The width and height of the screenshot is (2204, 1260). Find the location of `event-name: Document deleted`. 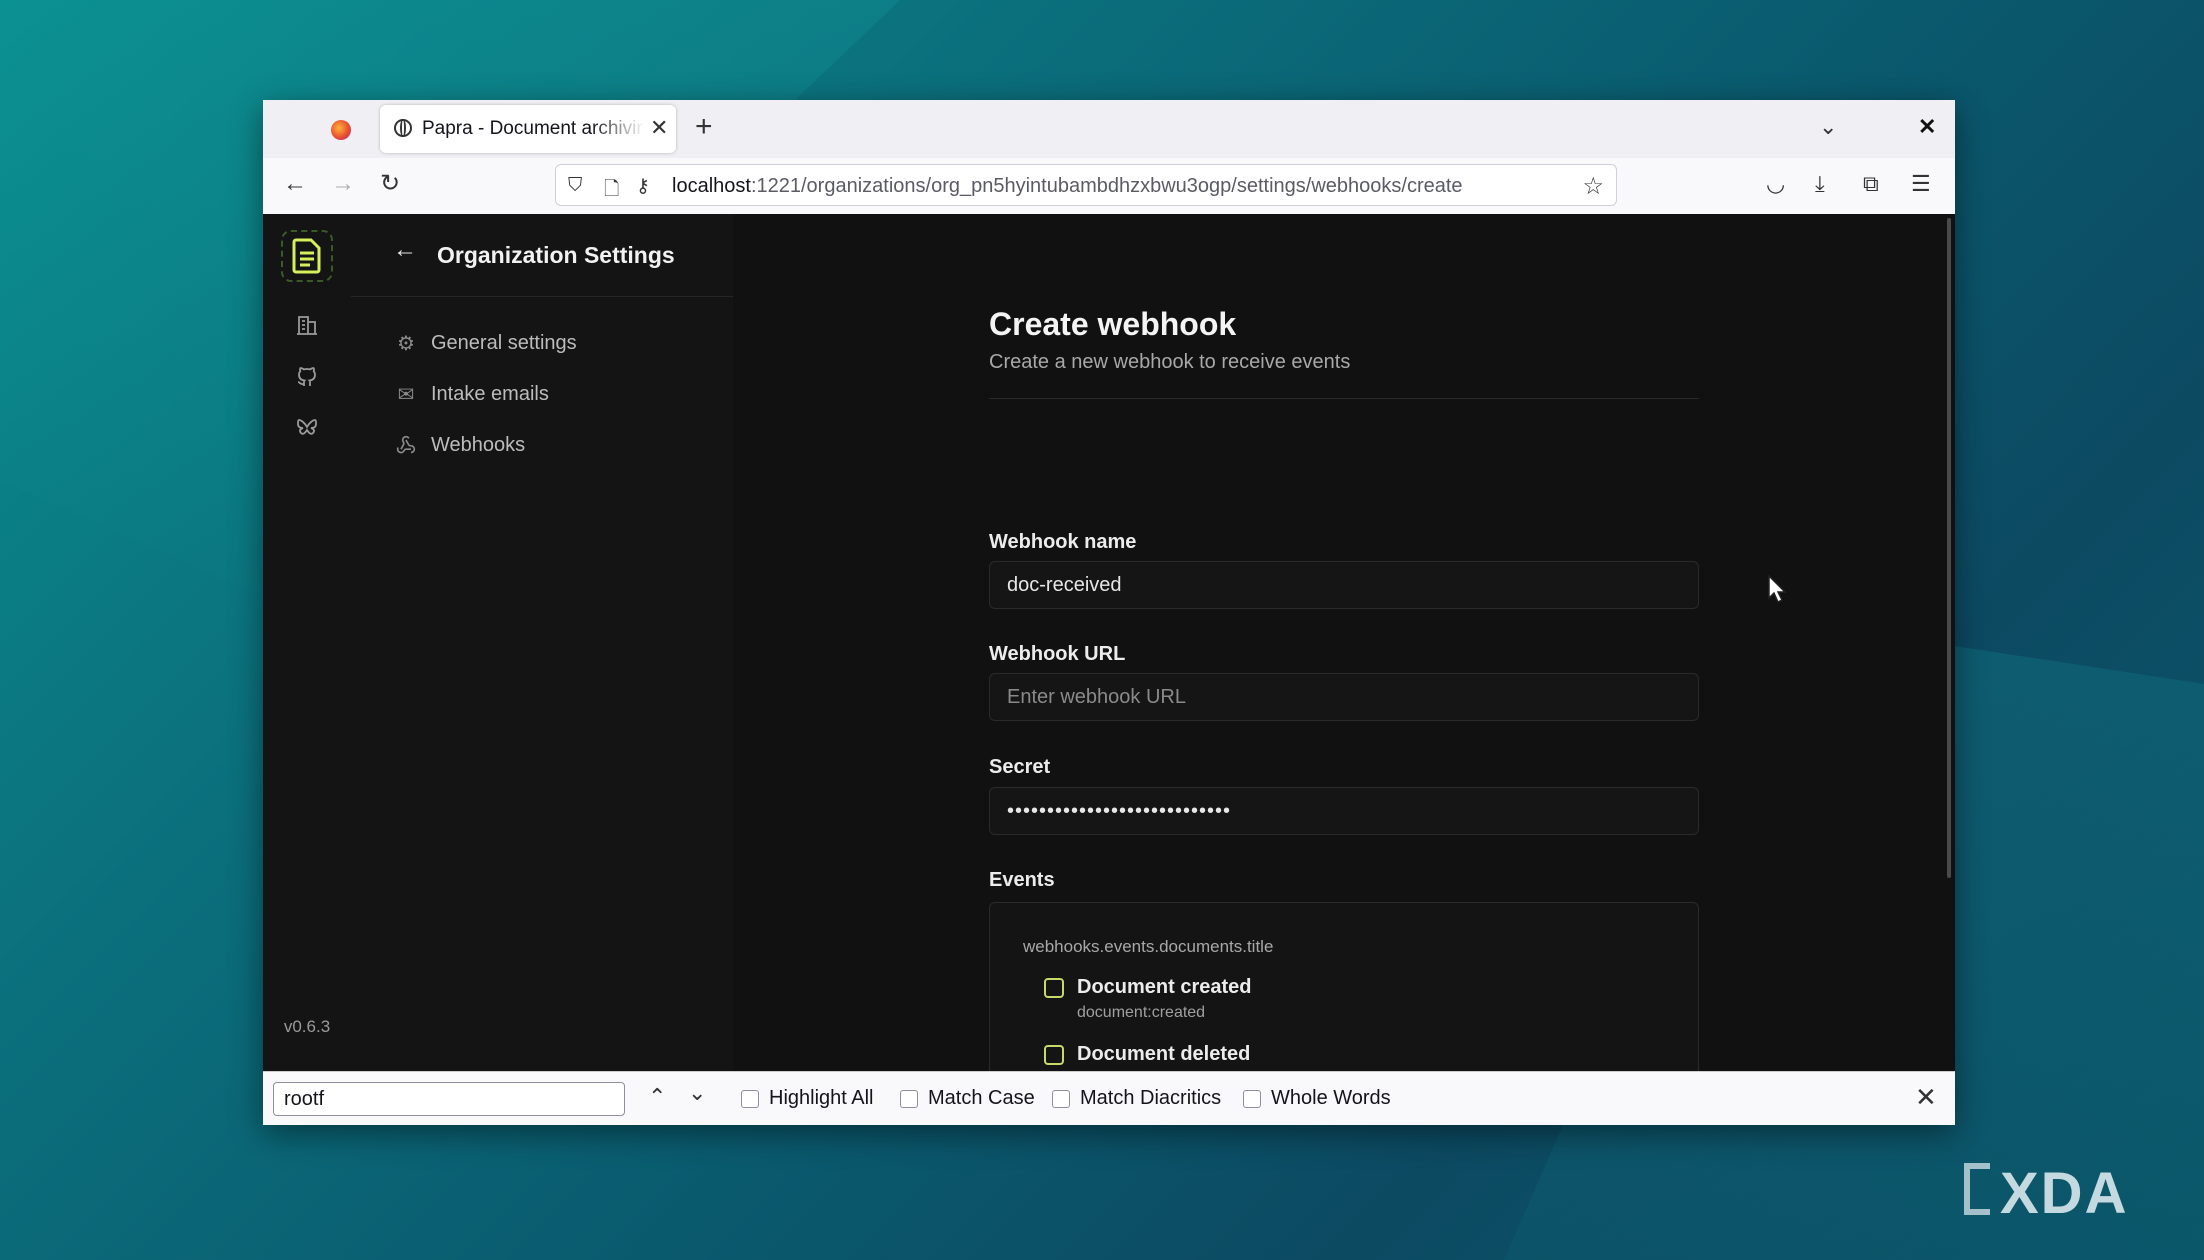

event-name: Document deleted is located at coordinates (1164, 1054).